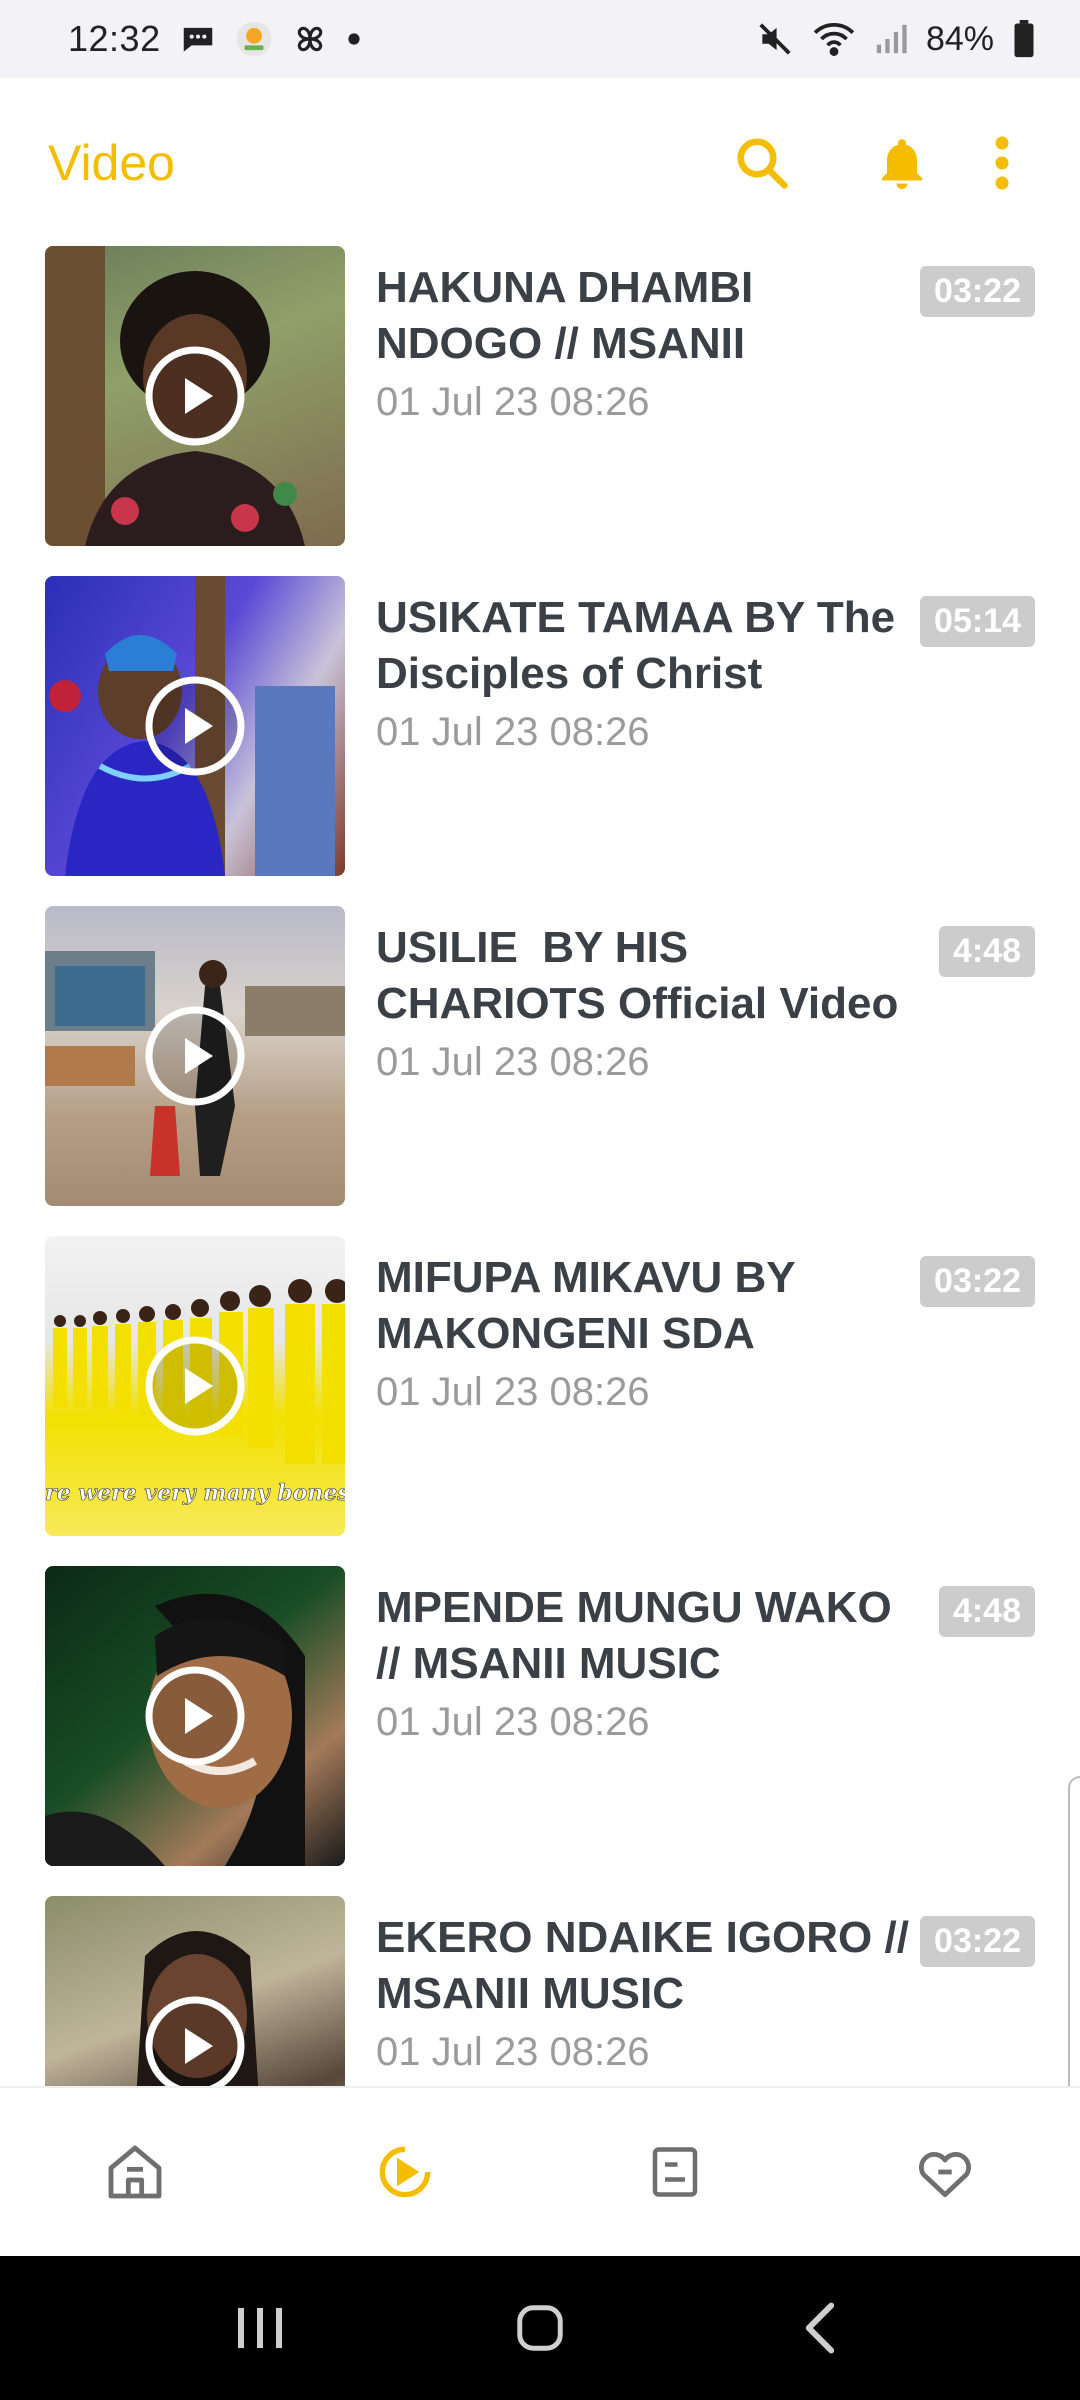  I want to click on video-title: HAKUNA DHAMBI NDOGO // MSANII, so click(565, 315).